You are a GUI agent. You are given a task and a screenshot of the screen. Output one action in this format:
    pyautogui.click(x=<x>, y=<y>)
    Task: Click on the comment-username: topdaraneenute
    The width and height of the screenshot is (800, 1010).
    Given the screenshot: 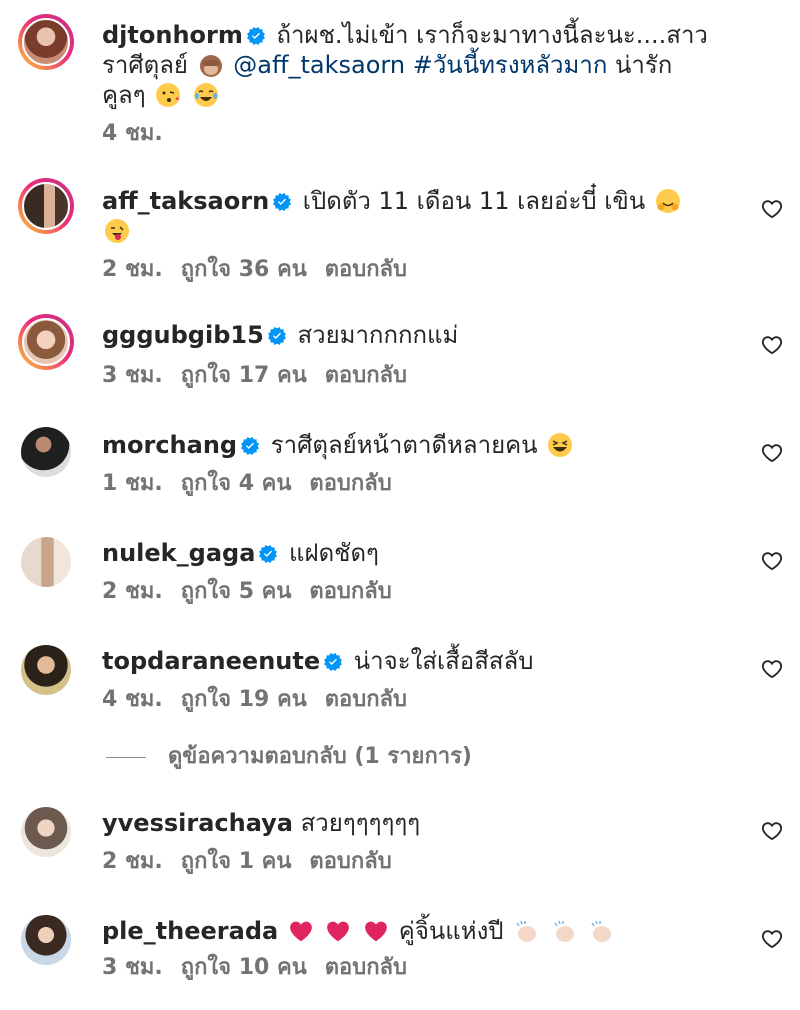 What is the action you would take?
    pyautogui.click(x=211, y=661)
    